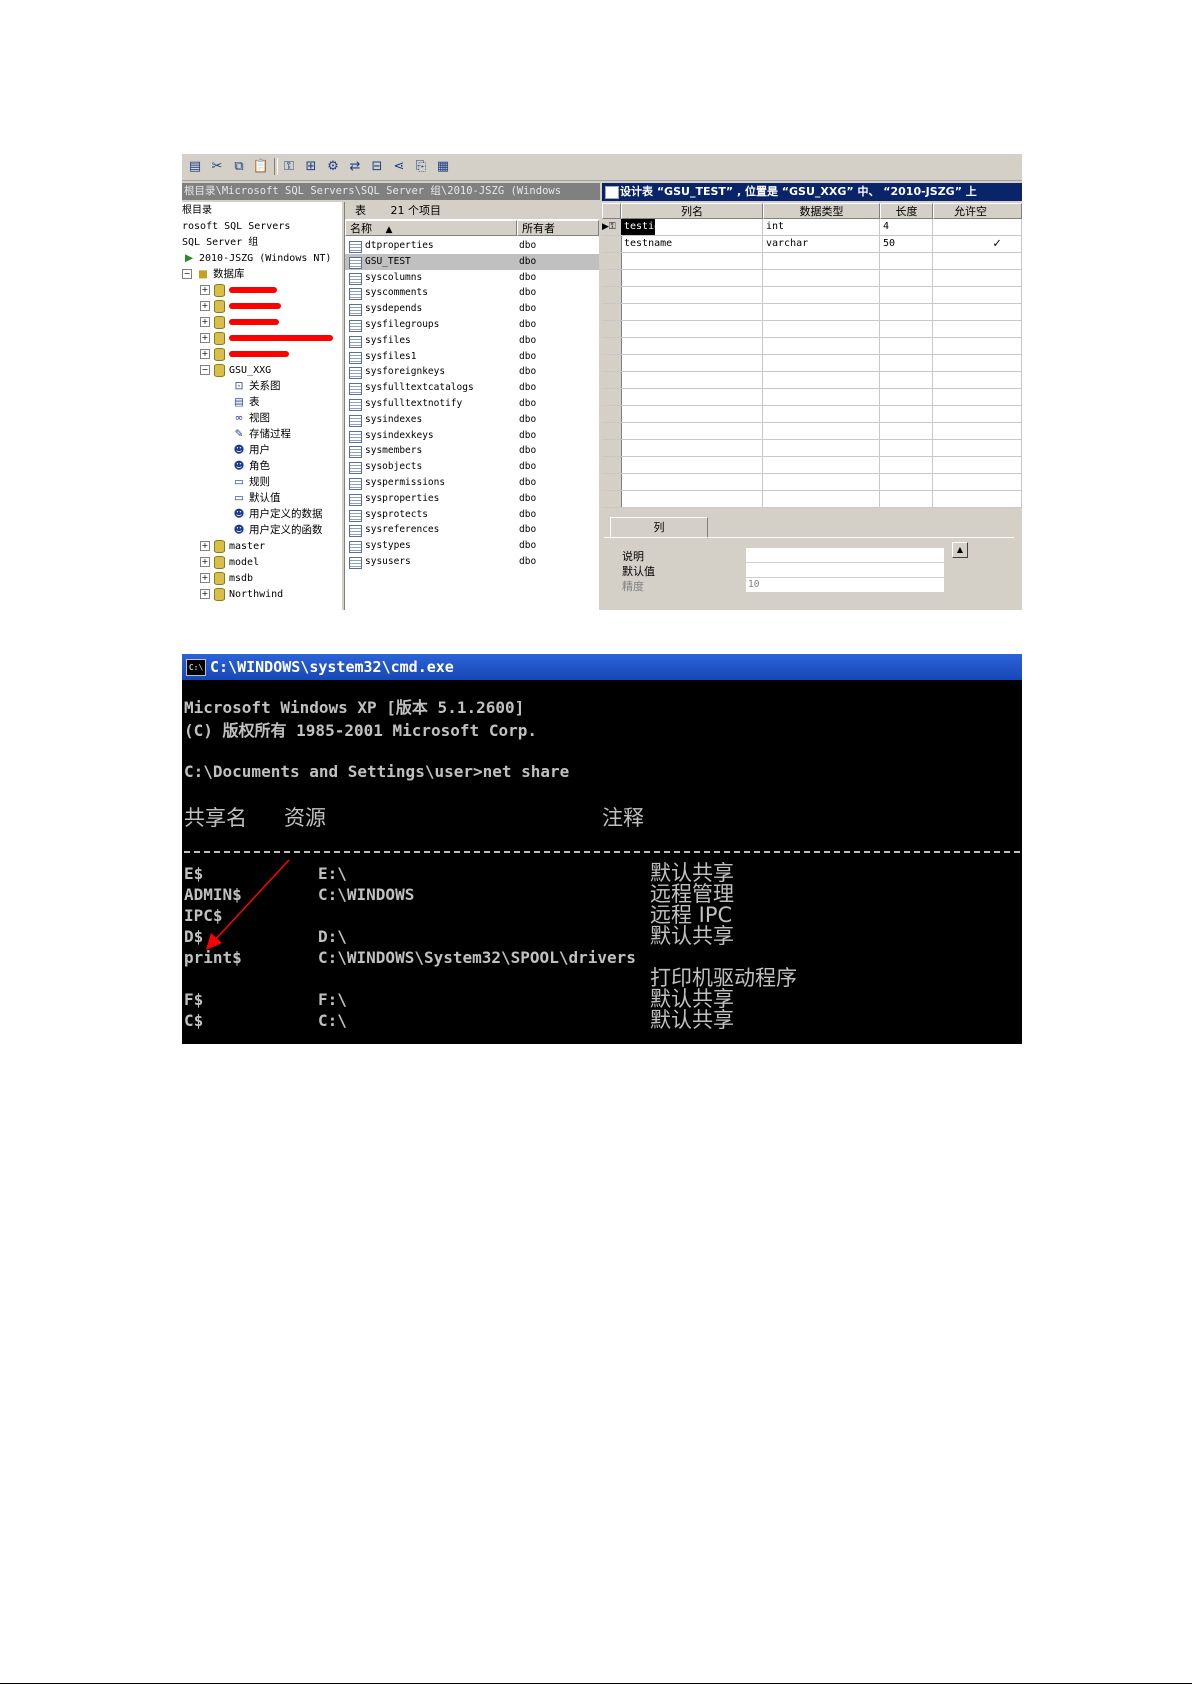 Image resolution: width=1192 pixels, height=1685 pixels. I want to click on table-row: syscomments dbo, so click(472, 293).